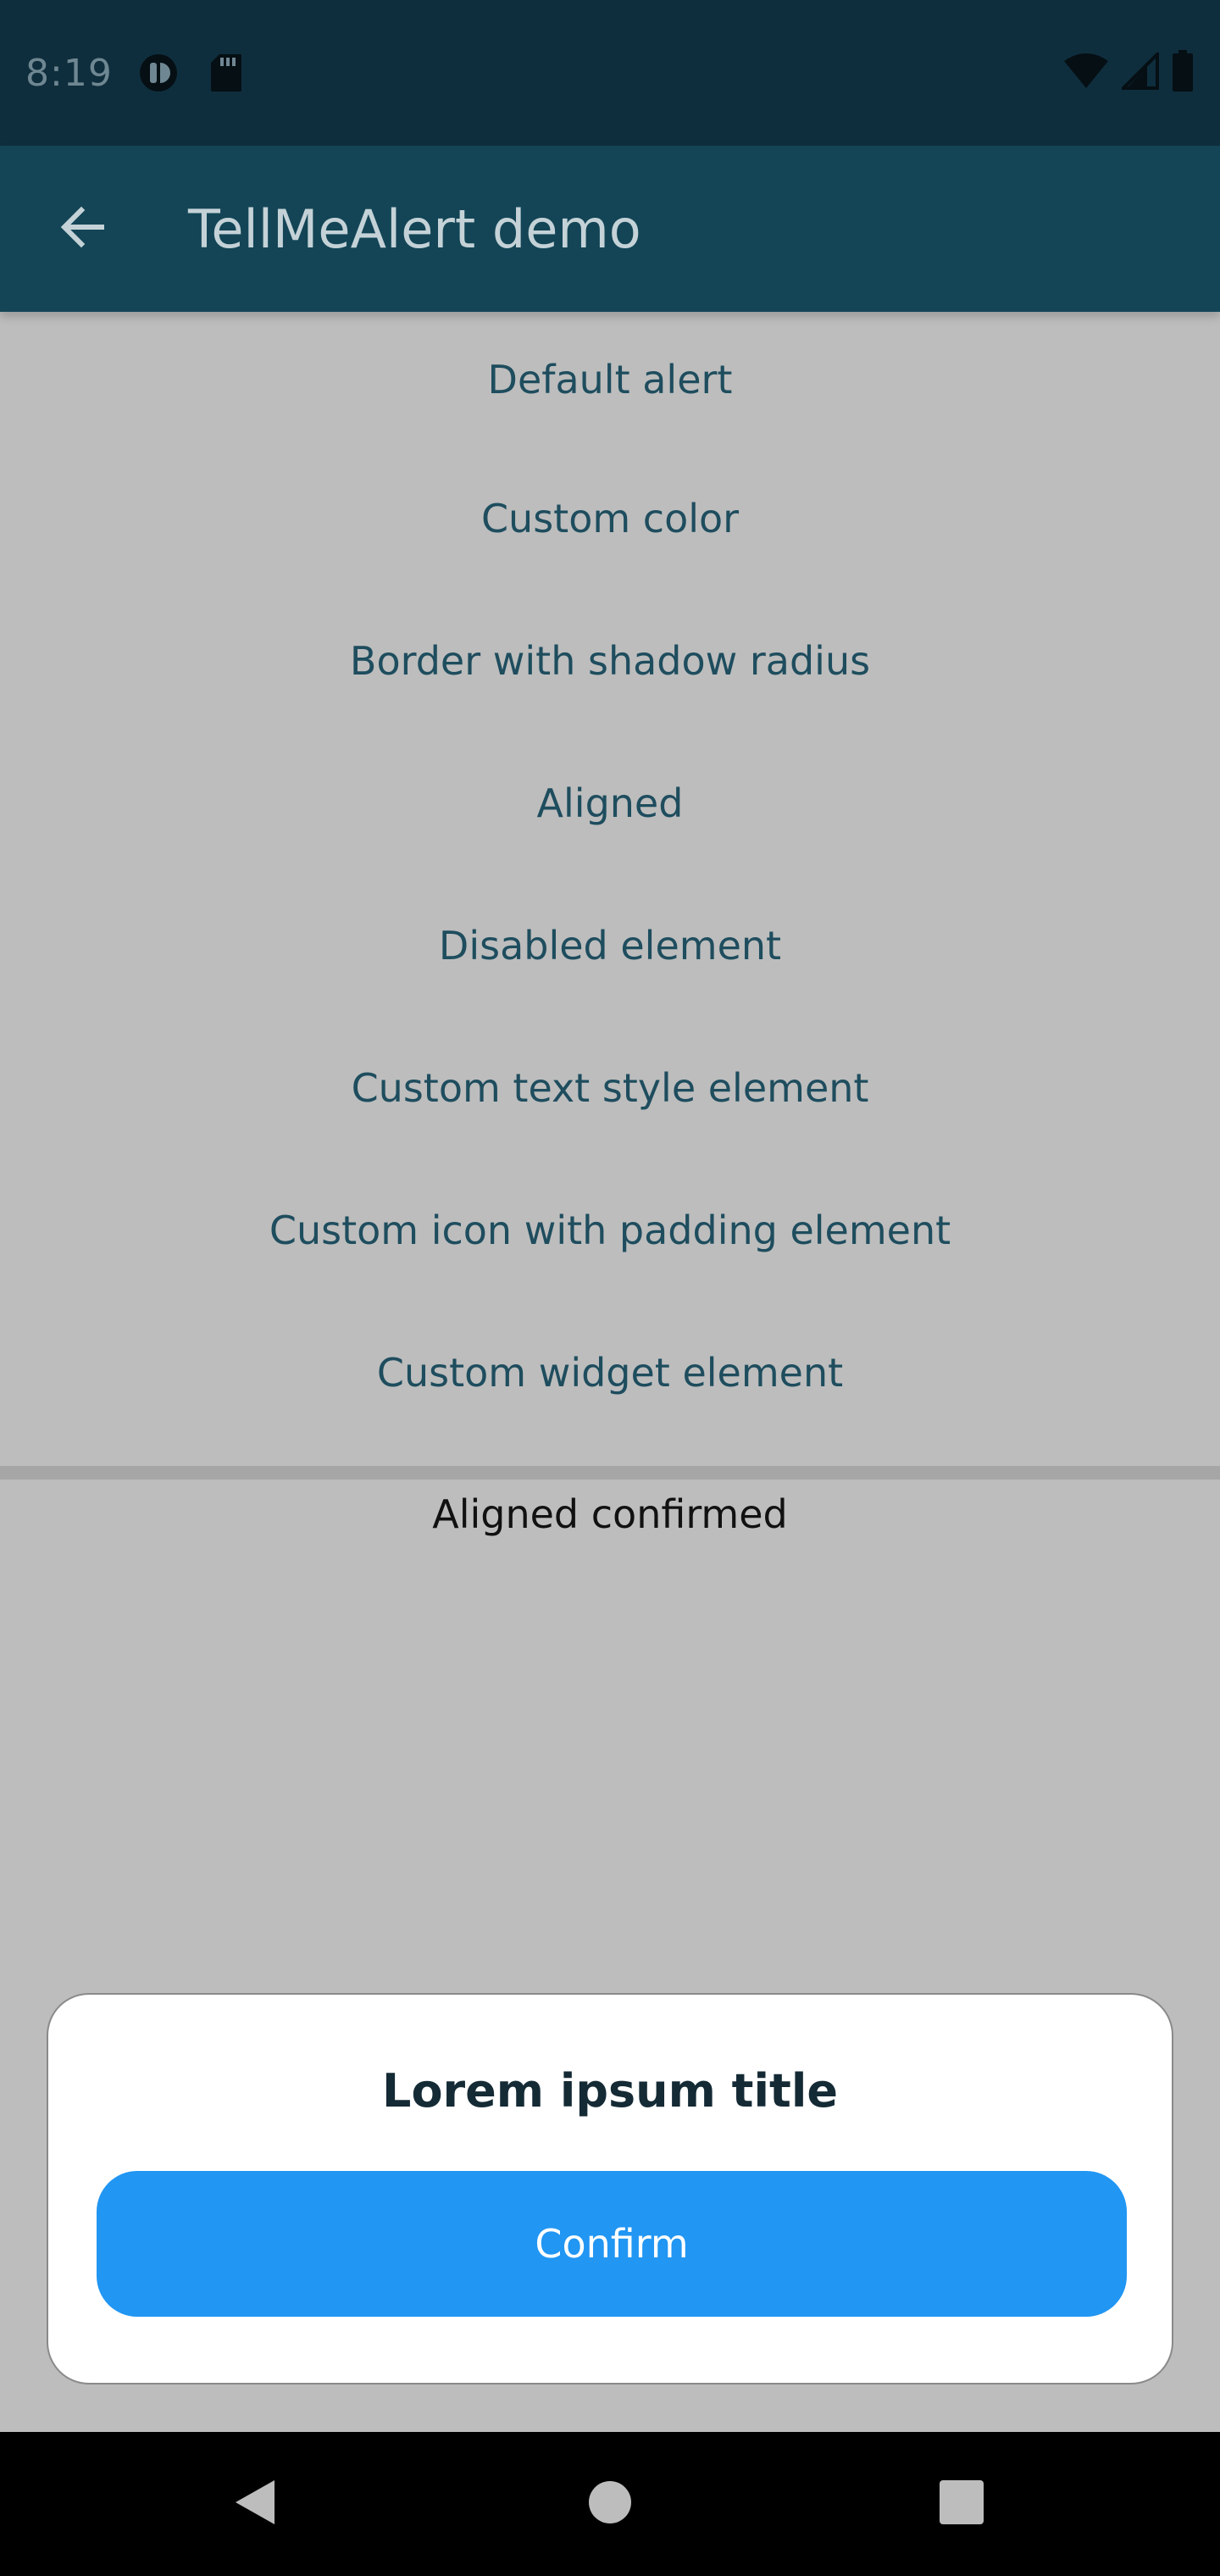 The width and height of the screenshot is (1220, 2576). Describe the element at coordinates (69, 73) in the screenshot. I see `status-time: 8:19` at that location.